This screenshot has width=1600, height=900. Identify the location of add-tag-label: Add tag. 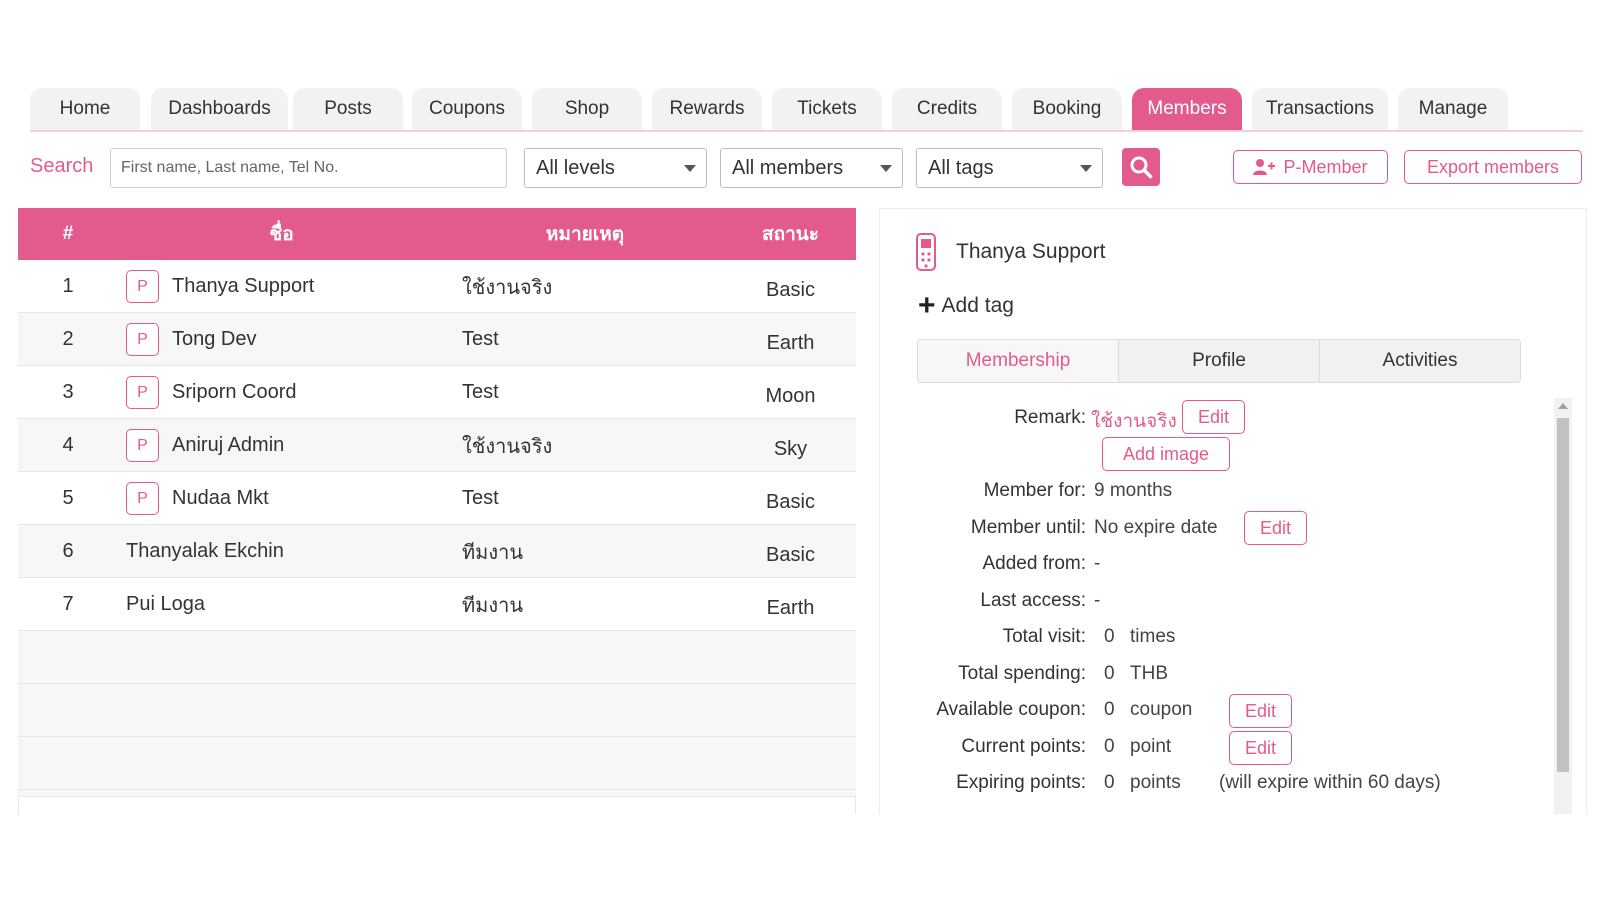
(978, 306).